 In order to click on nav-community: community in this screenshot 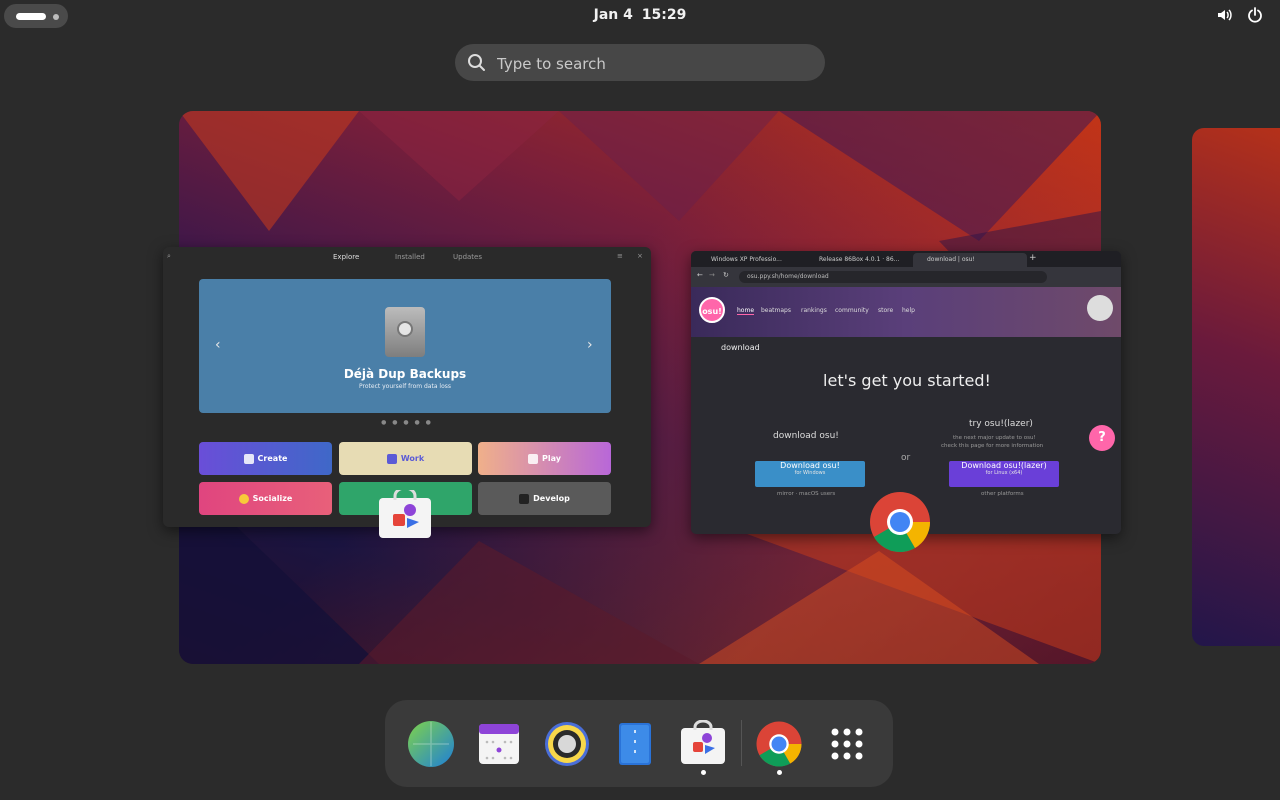, I will do `click(852, 310)`.